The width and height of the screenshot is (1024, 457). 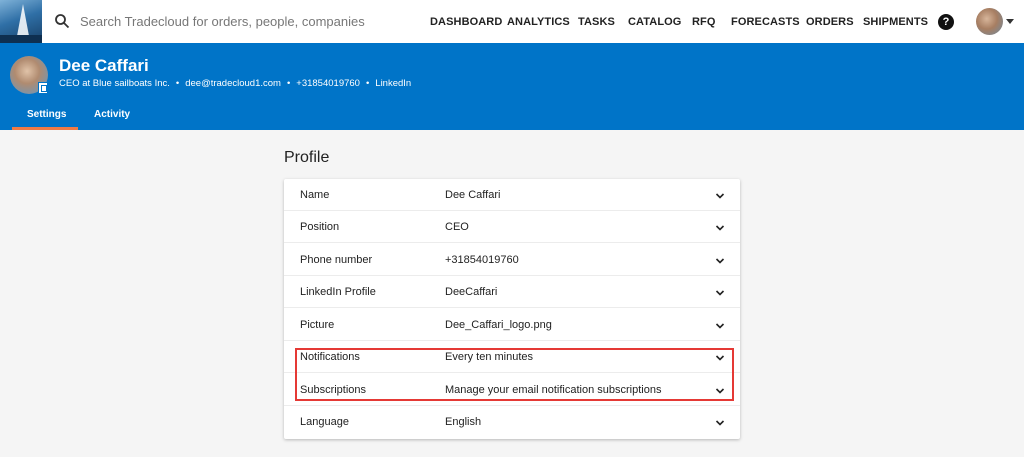 I want to click on profile-row-phone: Phone number +31854019760, so click(x=512, y=260).